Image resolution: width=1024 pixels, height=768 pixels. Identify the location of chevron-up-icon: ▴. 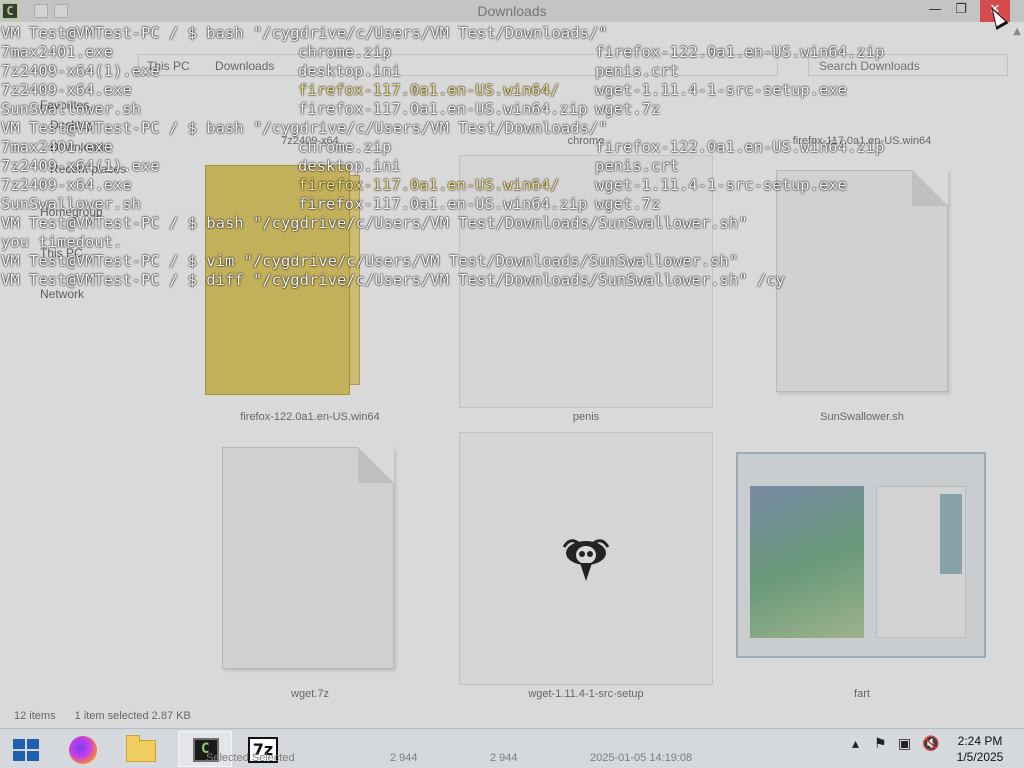
(855, 744).